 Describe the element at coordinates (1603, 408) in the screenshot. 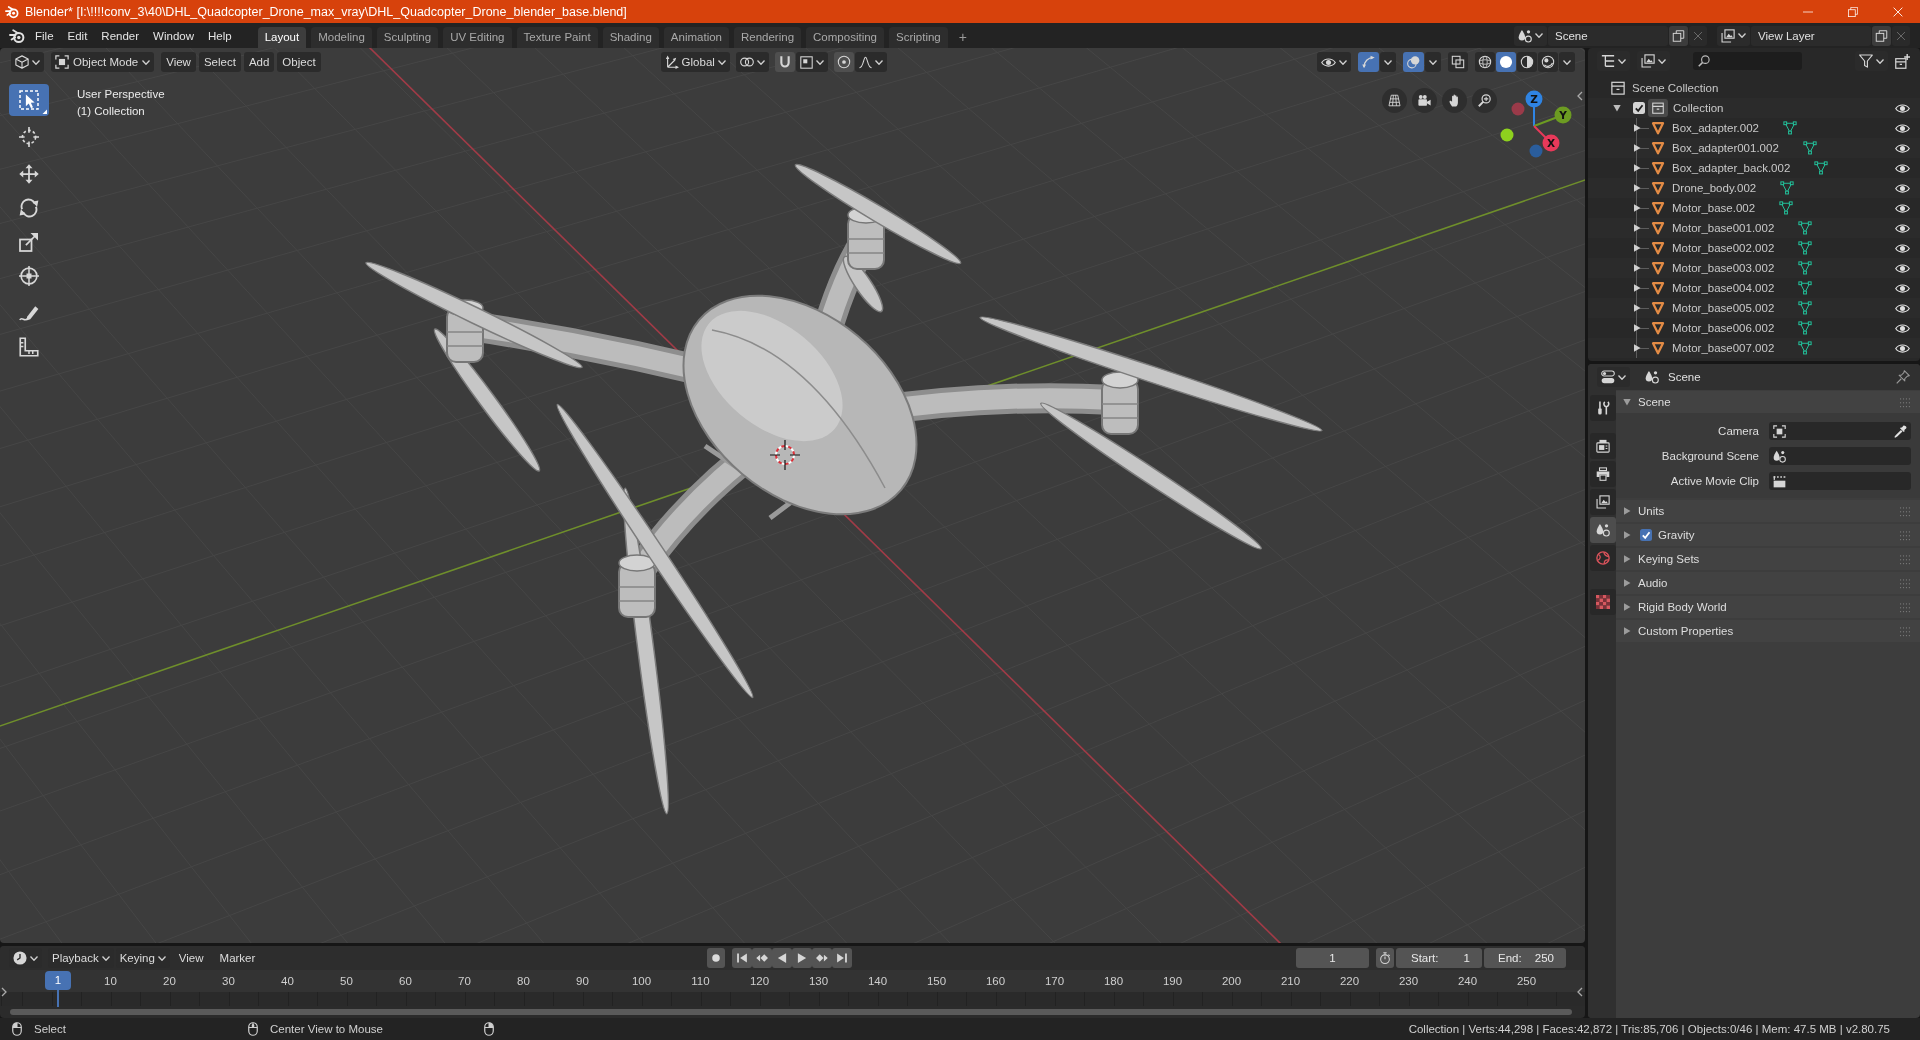

I see `wrench-screwdriver-icon` at that location.